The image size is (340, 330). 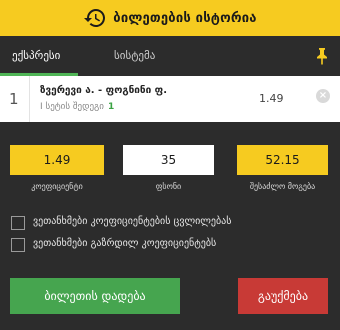 I want to click on market-name: I სეტის შედეგი, so click(x=72, y=107).